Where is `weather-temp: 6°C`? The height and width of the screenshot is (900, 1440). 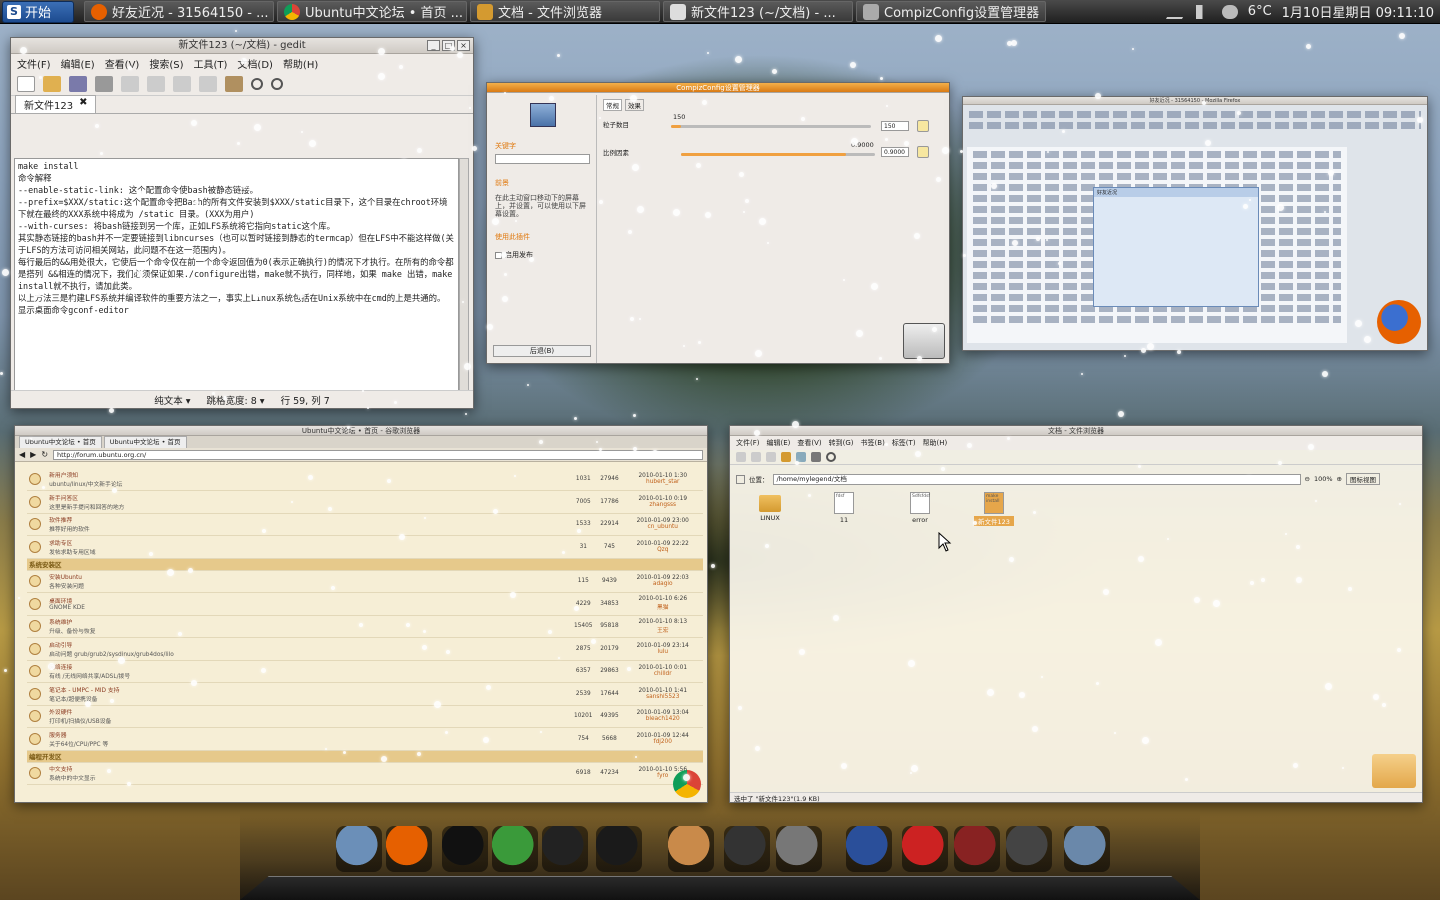
weather-temp: 6°C is located at coordinates (1260, 11).